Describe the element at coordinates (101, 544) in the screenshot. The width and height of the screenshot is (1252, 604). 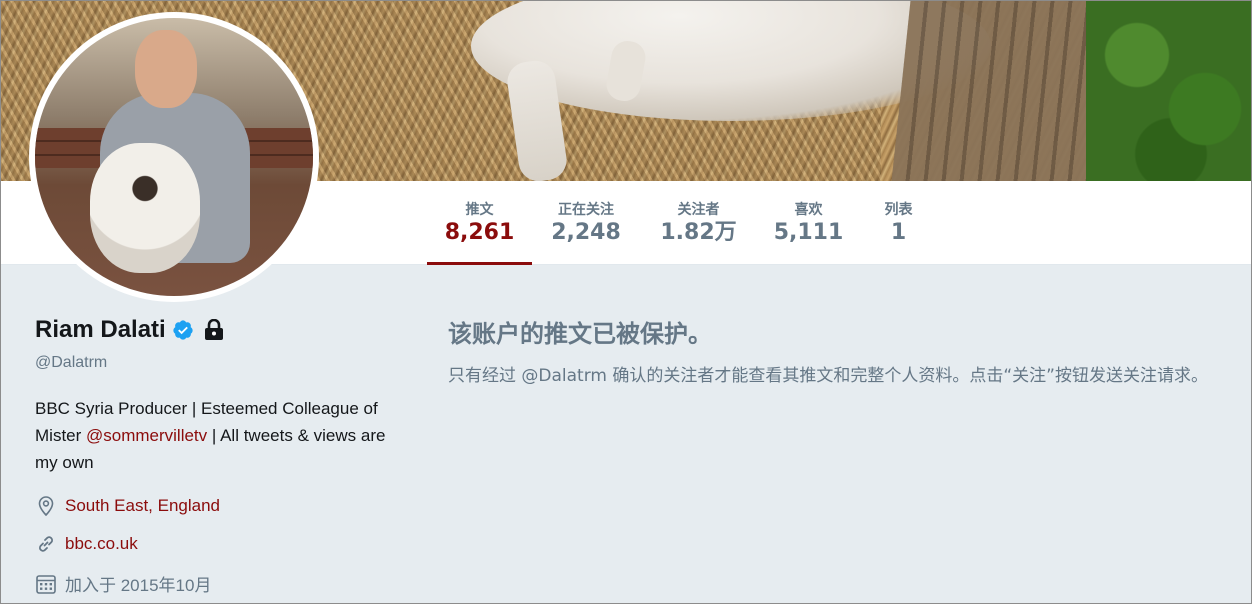
I see `website-link: bbc.co.uk` at that location.